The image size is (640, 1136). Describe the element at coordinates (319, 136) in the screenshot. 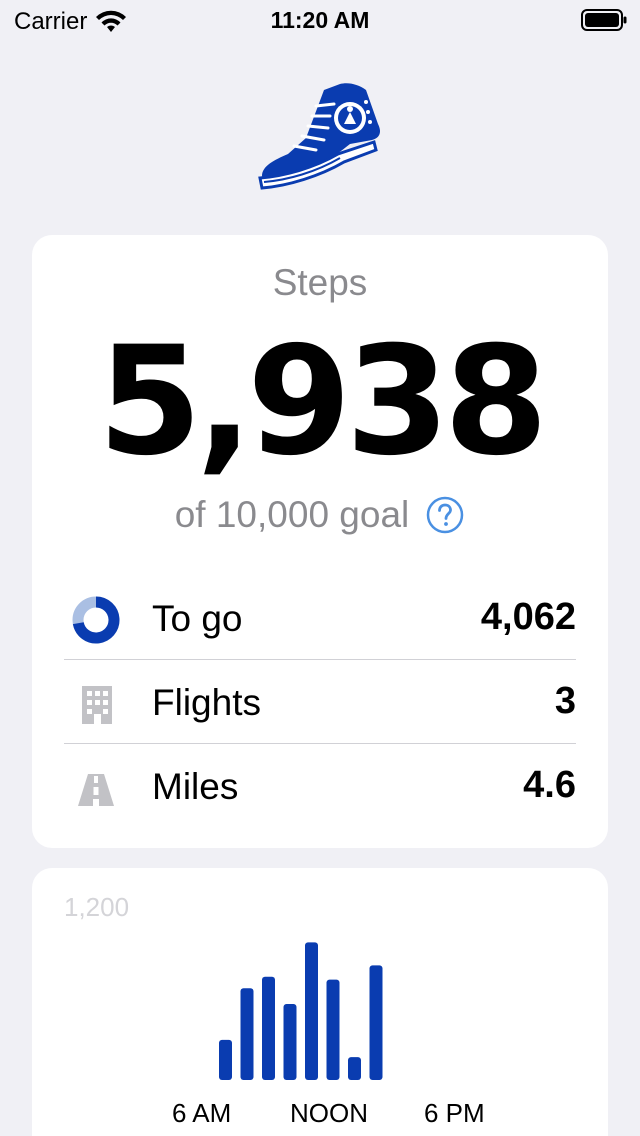

I see `sneaker-logo-icon` at that location.